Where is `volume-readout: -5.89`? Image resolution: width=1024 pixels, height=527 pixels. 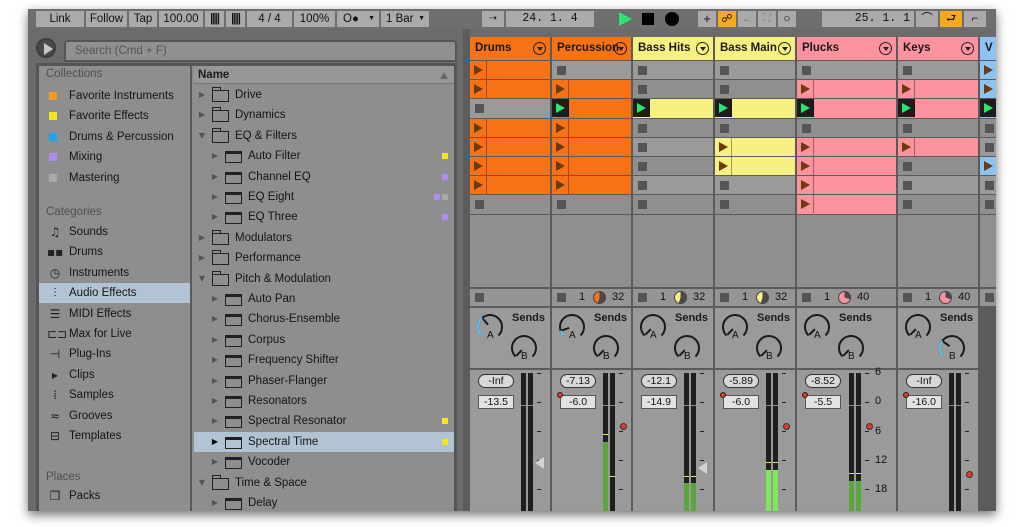
volume-readout: -5.89 is located at coordinates (741, 381).